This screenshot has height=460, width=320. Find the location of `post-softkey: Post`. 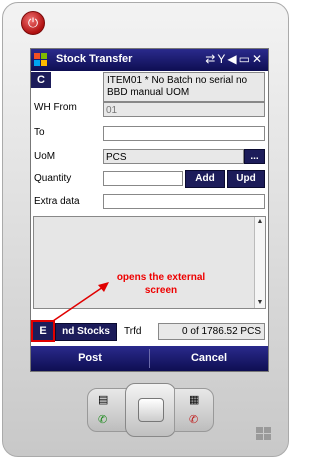

post-softkey: Post is located at coordinates (90, 358).